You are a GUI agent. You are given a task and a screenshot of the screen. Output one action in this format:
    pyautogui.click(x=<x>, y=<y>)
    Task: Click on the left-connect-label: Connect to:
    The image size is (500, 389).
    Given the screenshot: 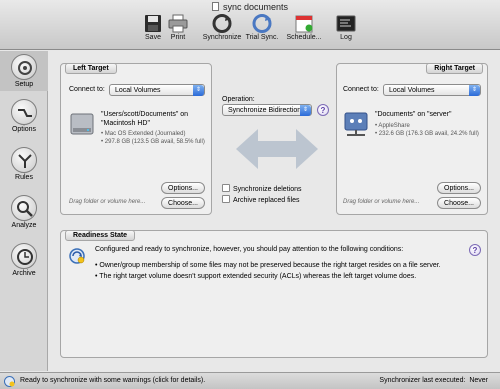 What is the action you would take?
    pyautogui.click(x=87, y=89)
    